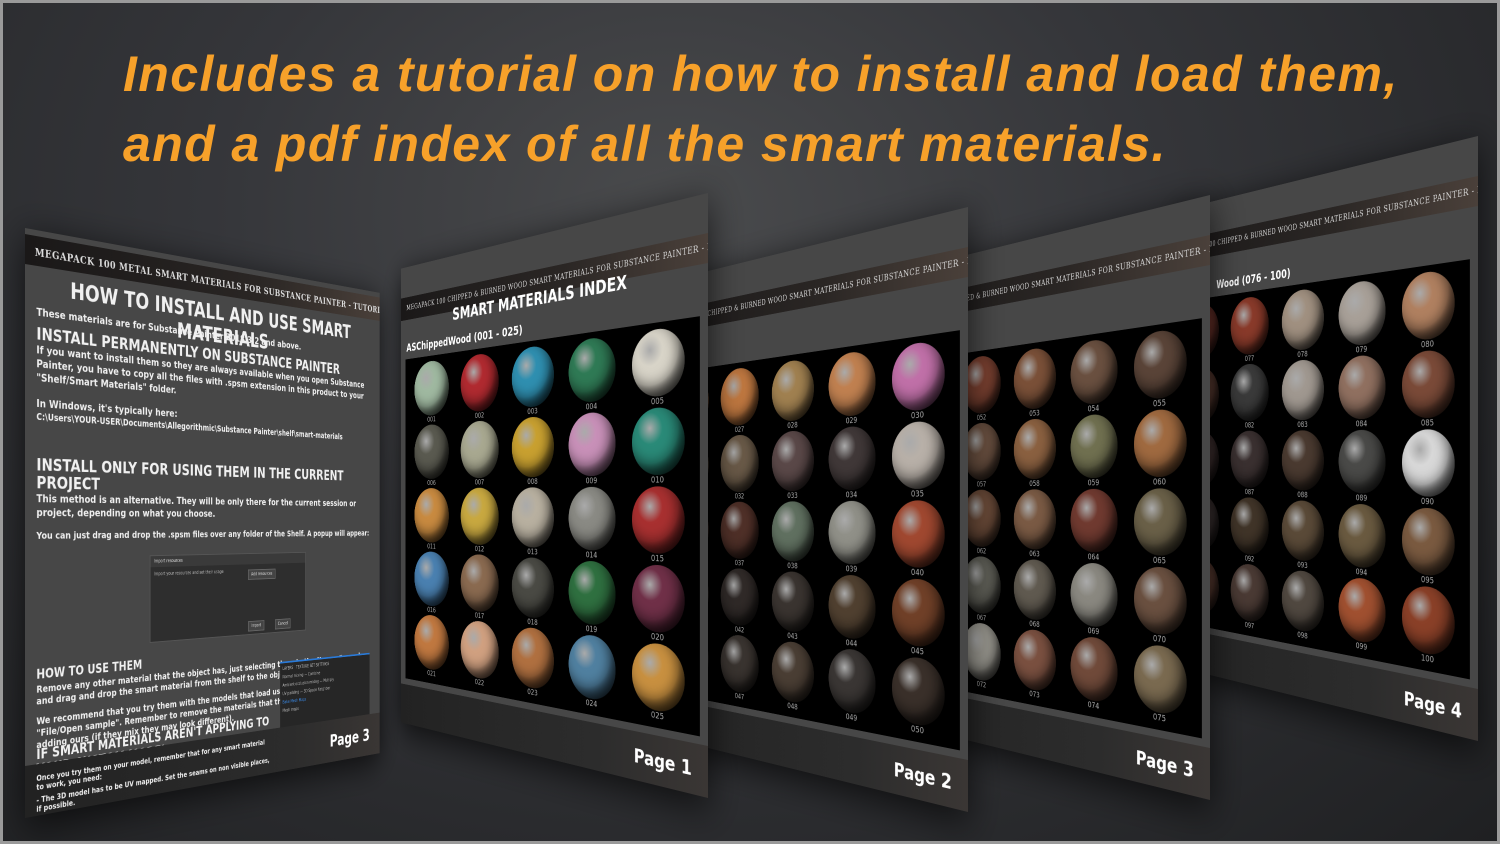 The height and width of the screenshot is (844, 1500). What do you see at coordinates (262, 574) in the screenshot?
I see `add-resources-button: Add resources` at bounding box center [262, 574].